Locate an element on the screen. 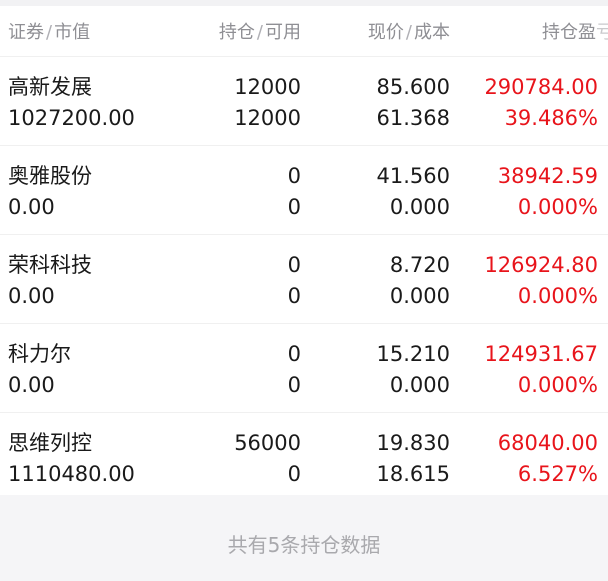 The image size is (608, 581). cost-price: 61.368 is located at coordinates (413, 118).